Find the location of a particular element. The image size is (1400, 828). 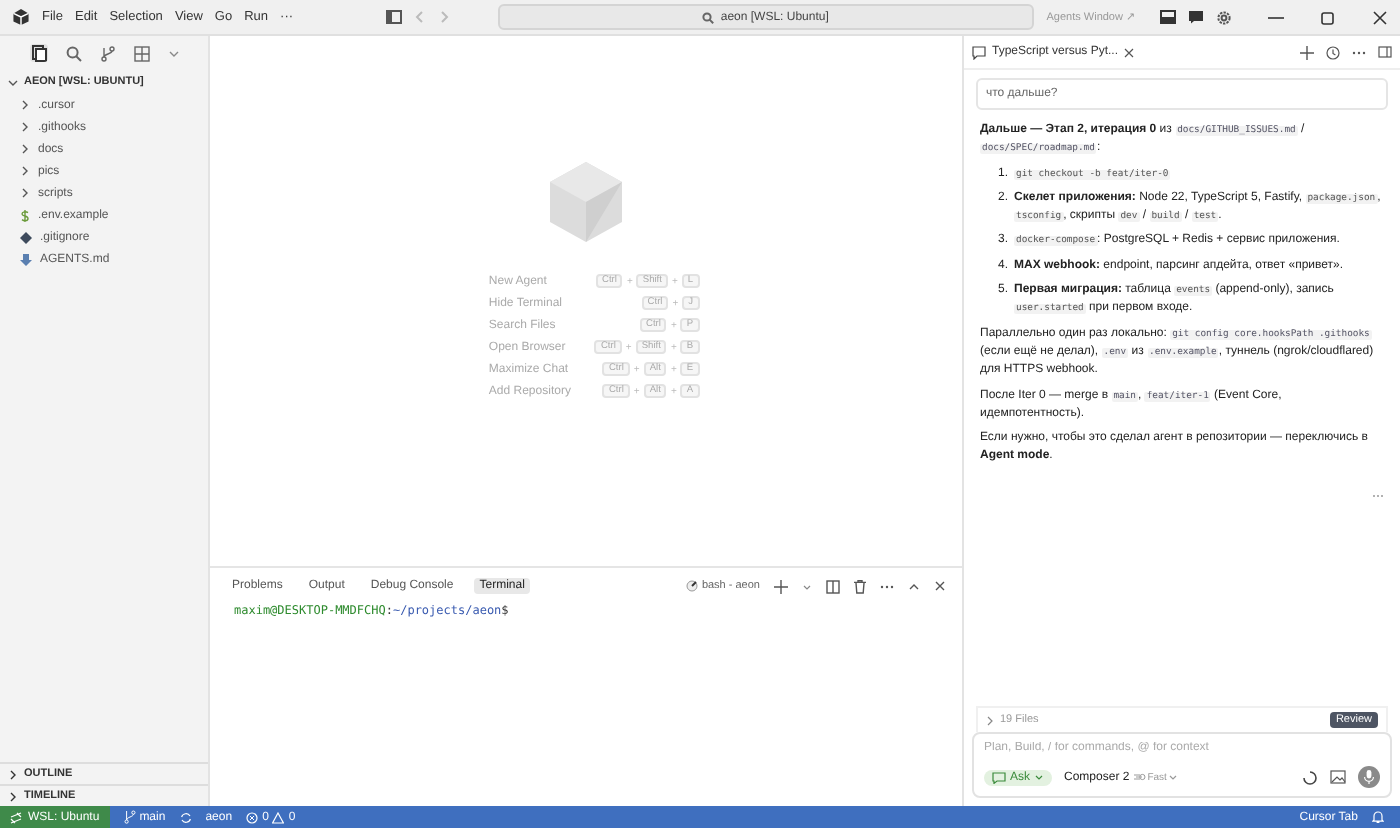

trash-icon is located at coordinates (860, 586).